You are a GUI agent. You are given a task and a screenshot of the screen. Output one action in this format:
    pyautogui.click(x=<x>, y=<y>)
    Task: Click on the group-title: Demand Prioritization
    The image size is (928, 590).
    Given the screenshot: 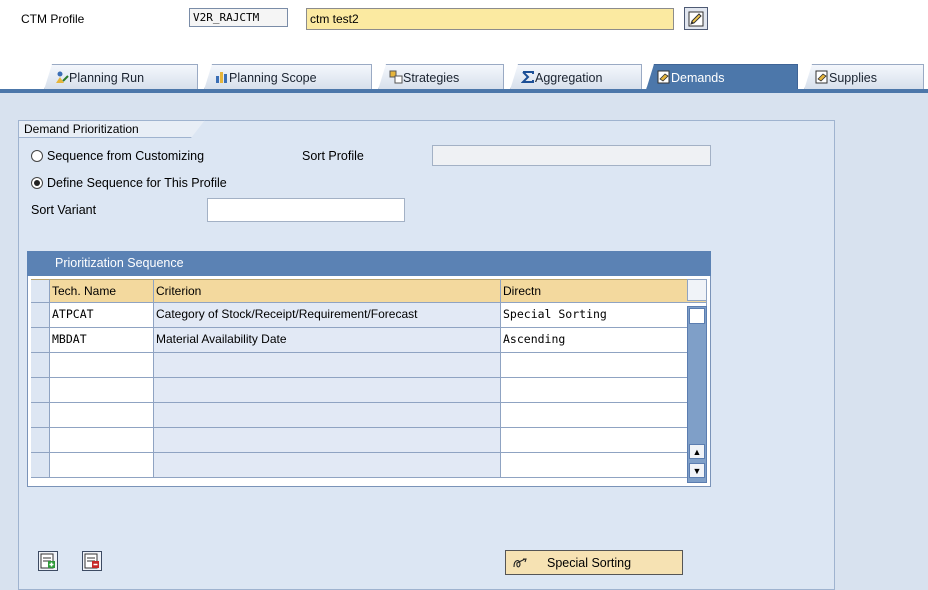 What is the action you would take?
    pyautogui.click(x=111, y=129)
    